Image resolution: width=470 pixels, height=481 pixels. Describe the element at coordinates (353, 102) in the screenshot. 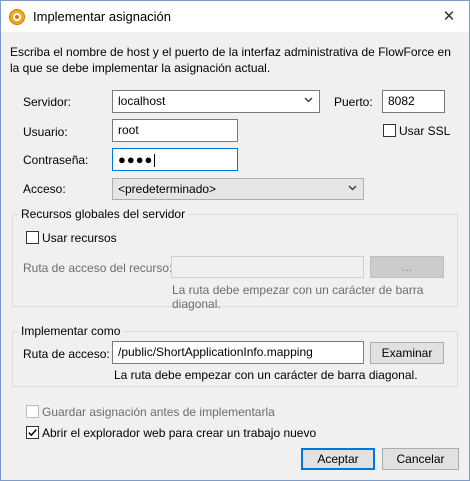

I see `port-label: Puerto:` at that location.